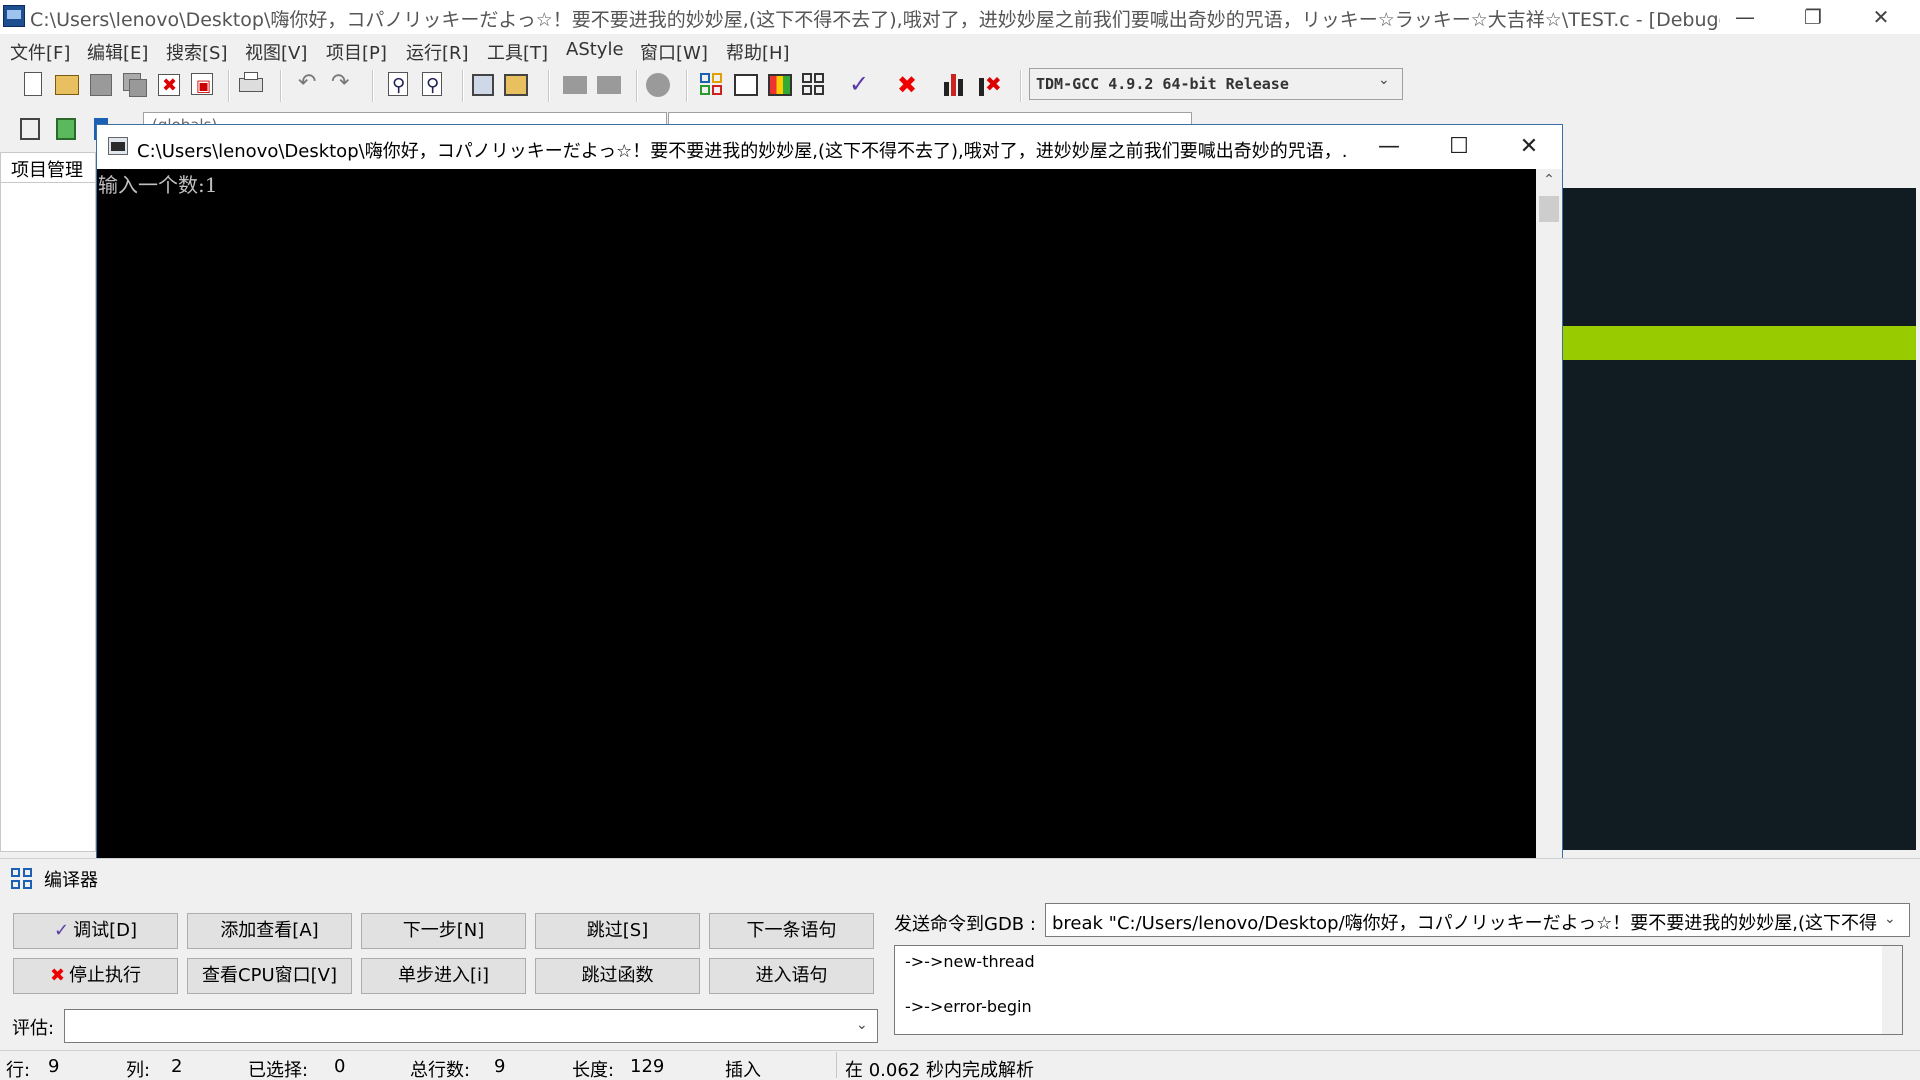  Describe the element at coordinates (593, 1070) in the screenshot. I see `status-length-label: 长度:` at that location.